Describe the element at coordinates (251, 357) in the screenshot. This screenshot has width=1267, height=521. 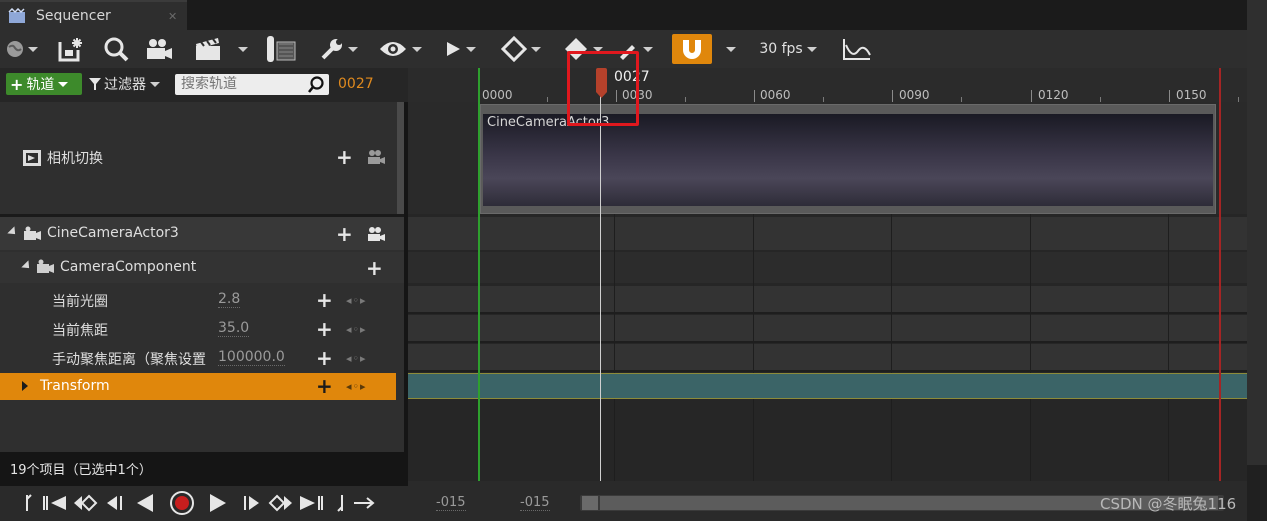
I see `property-value: 100000.0` at that location.